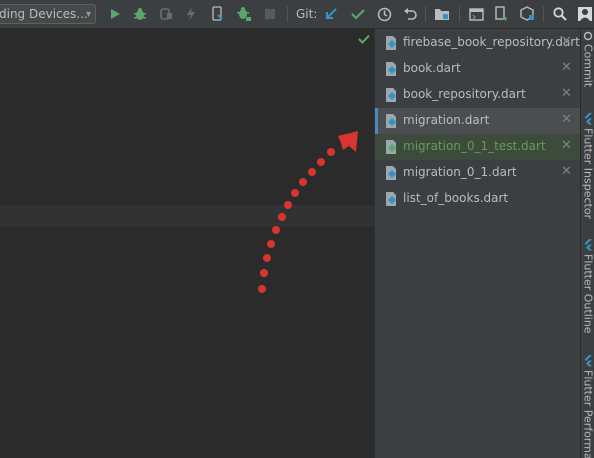  I want to click on device-selector: ding Devices... ▾, so click(48, 14).